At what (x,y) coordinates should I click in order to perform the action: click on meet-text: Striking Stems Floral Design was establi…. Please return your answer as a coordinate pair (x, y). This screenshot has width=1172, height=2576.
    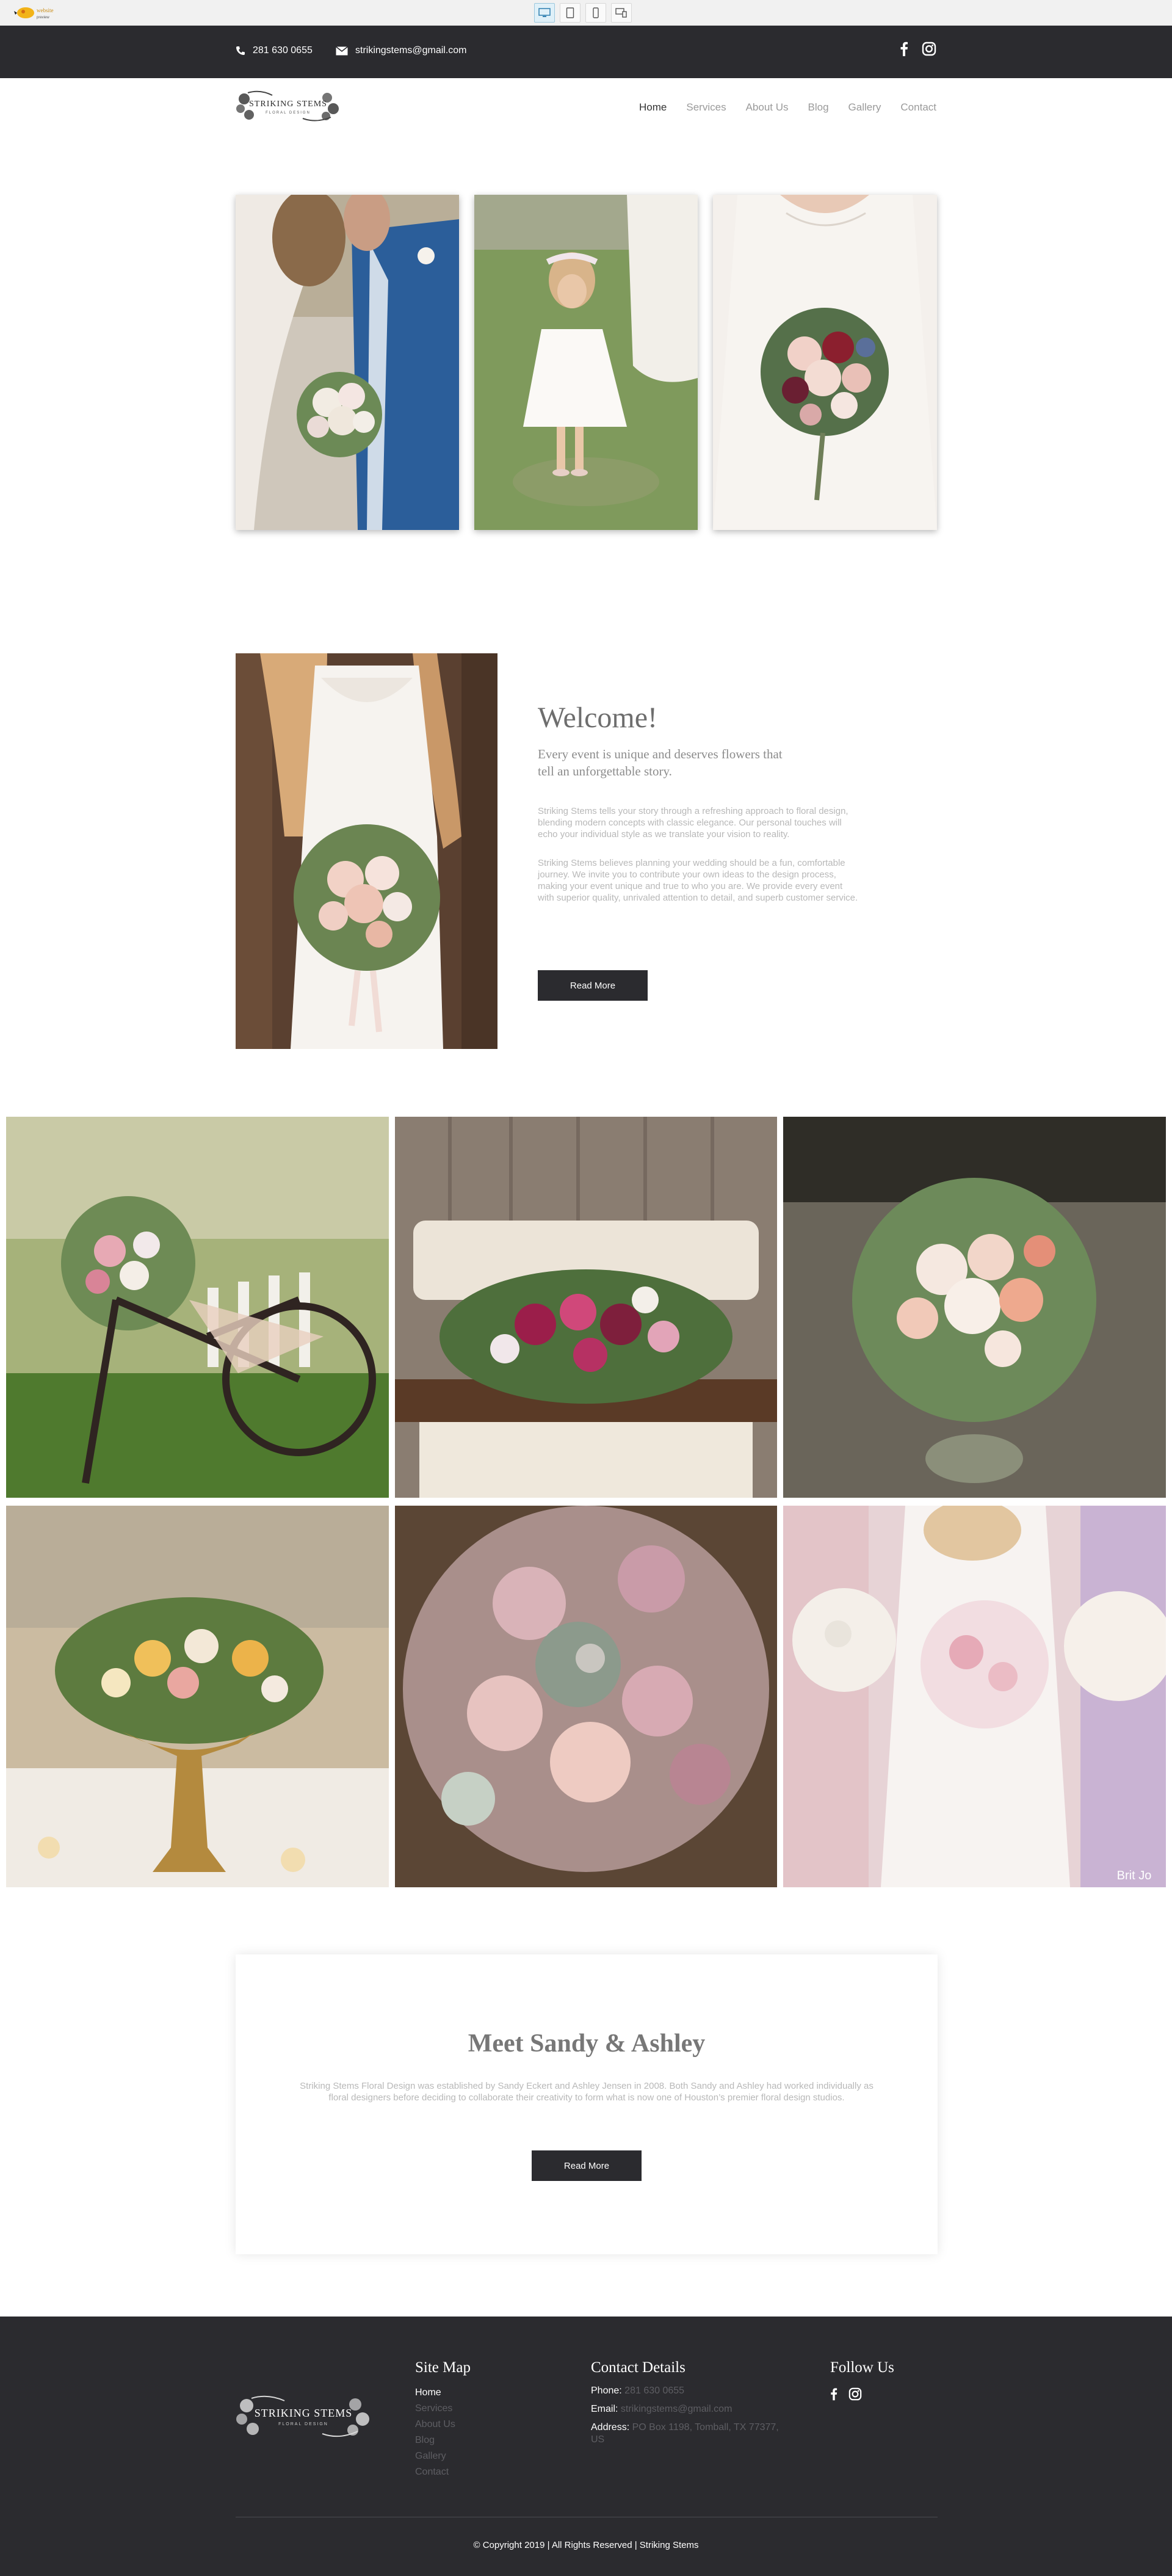
    Looking at the image, I should click on (587, 2092).